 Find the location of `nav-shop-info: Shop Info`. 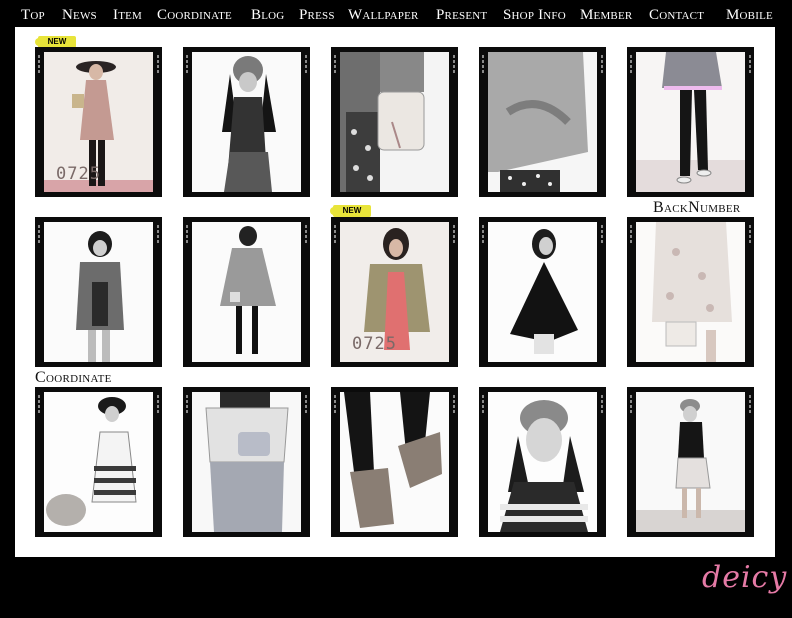

nav-shop-info: Shop Info is located at coordinates (534, 15).